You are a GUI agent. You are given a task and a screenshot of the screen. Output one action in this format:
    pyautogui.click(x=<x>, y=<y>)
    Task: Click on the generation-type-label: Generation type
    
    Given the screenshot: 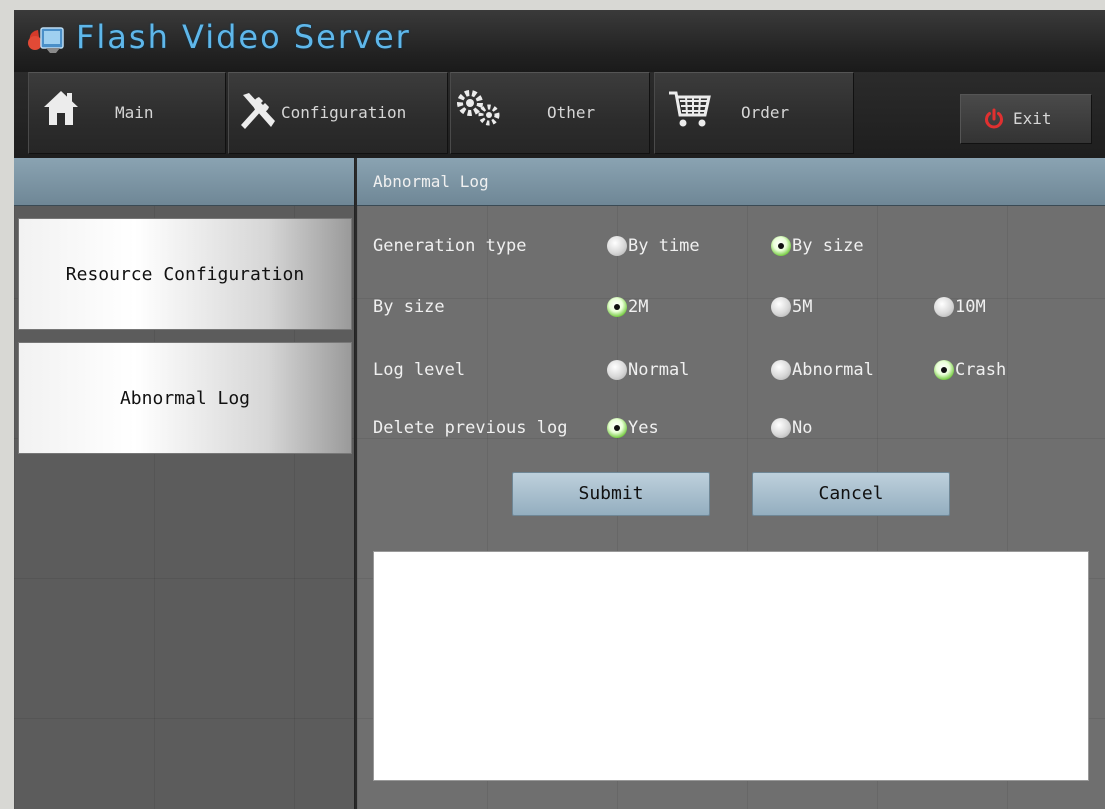 What is the action you would take?
    pyautogui.click(x=450, y=246)
    